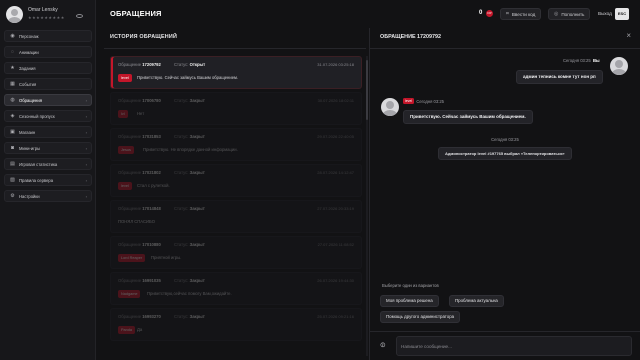  I want to click on top-up-button: ◎ Пополнить, so click(569, 14).